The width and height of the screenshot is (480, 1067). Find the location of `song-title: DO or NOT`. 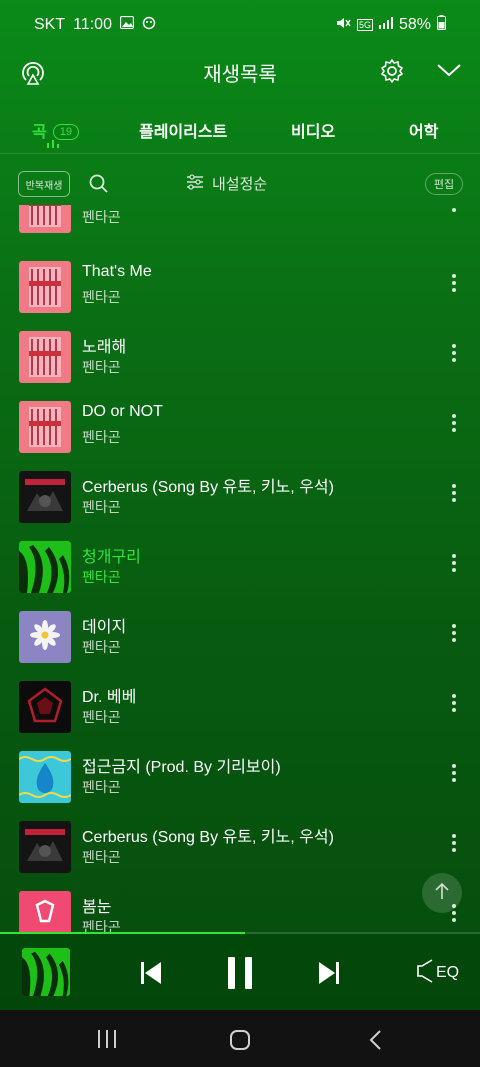

song-title: DO or NOT is located at coordinates (122, 411).